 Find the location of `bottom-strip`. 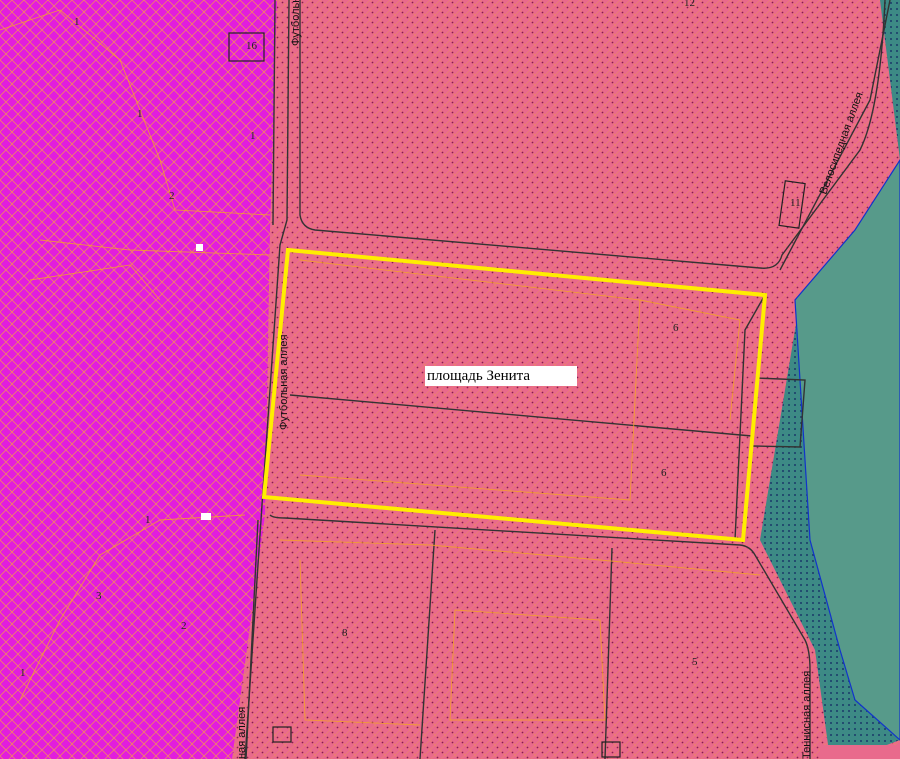

bottom-strip is located at coordinates (860, 752).